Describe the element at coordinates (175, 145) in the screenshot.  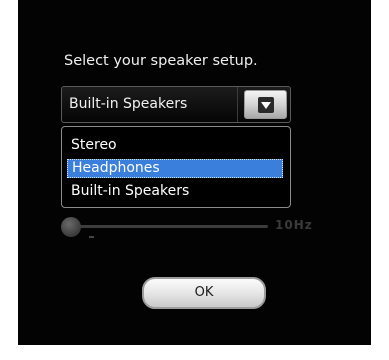
I see `option-stereo: Stereo` at that location.